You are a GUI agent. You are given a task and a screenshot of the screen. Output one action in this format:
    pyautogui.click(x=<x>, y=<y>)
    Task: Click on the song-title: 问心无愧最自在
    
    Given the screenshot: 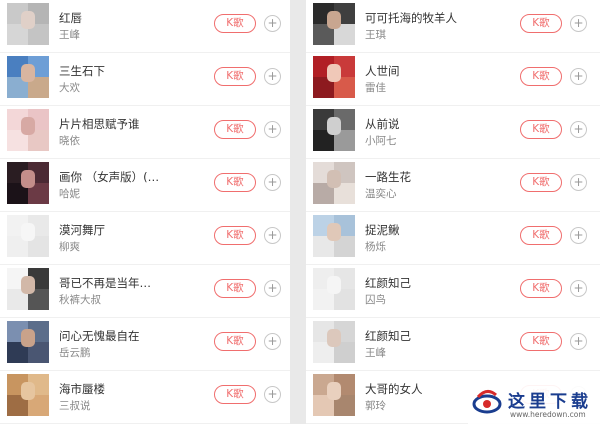 What is the action you would take?
    pyautogui.click(x=114, y=336)
    